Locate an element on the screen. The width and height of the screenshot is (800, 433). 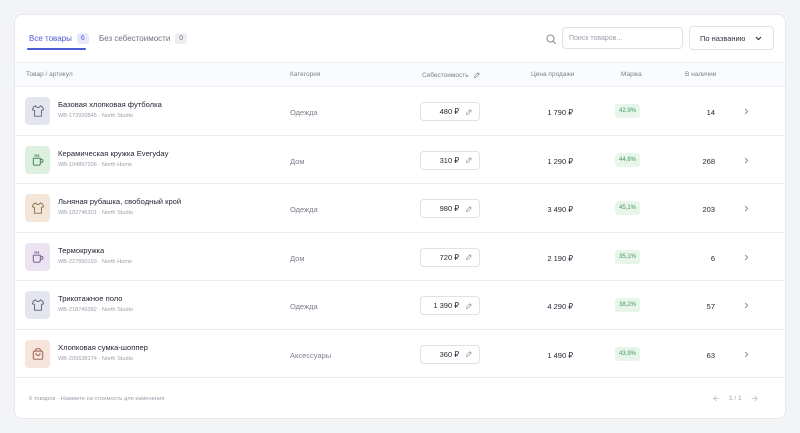
product-price: 1 290 ₽ is located at coordinates (560, 161).